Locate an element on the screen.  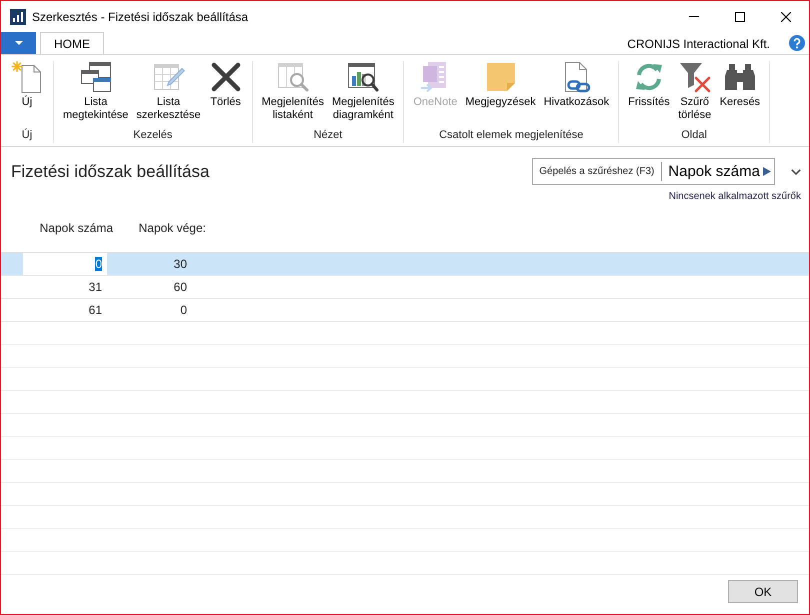
chevron-down-icon is located at coordinates (796, 171).